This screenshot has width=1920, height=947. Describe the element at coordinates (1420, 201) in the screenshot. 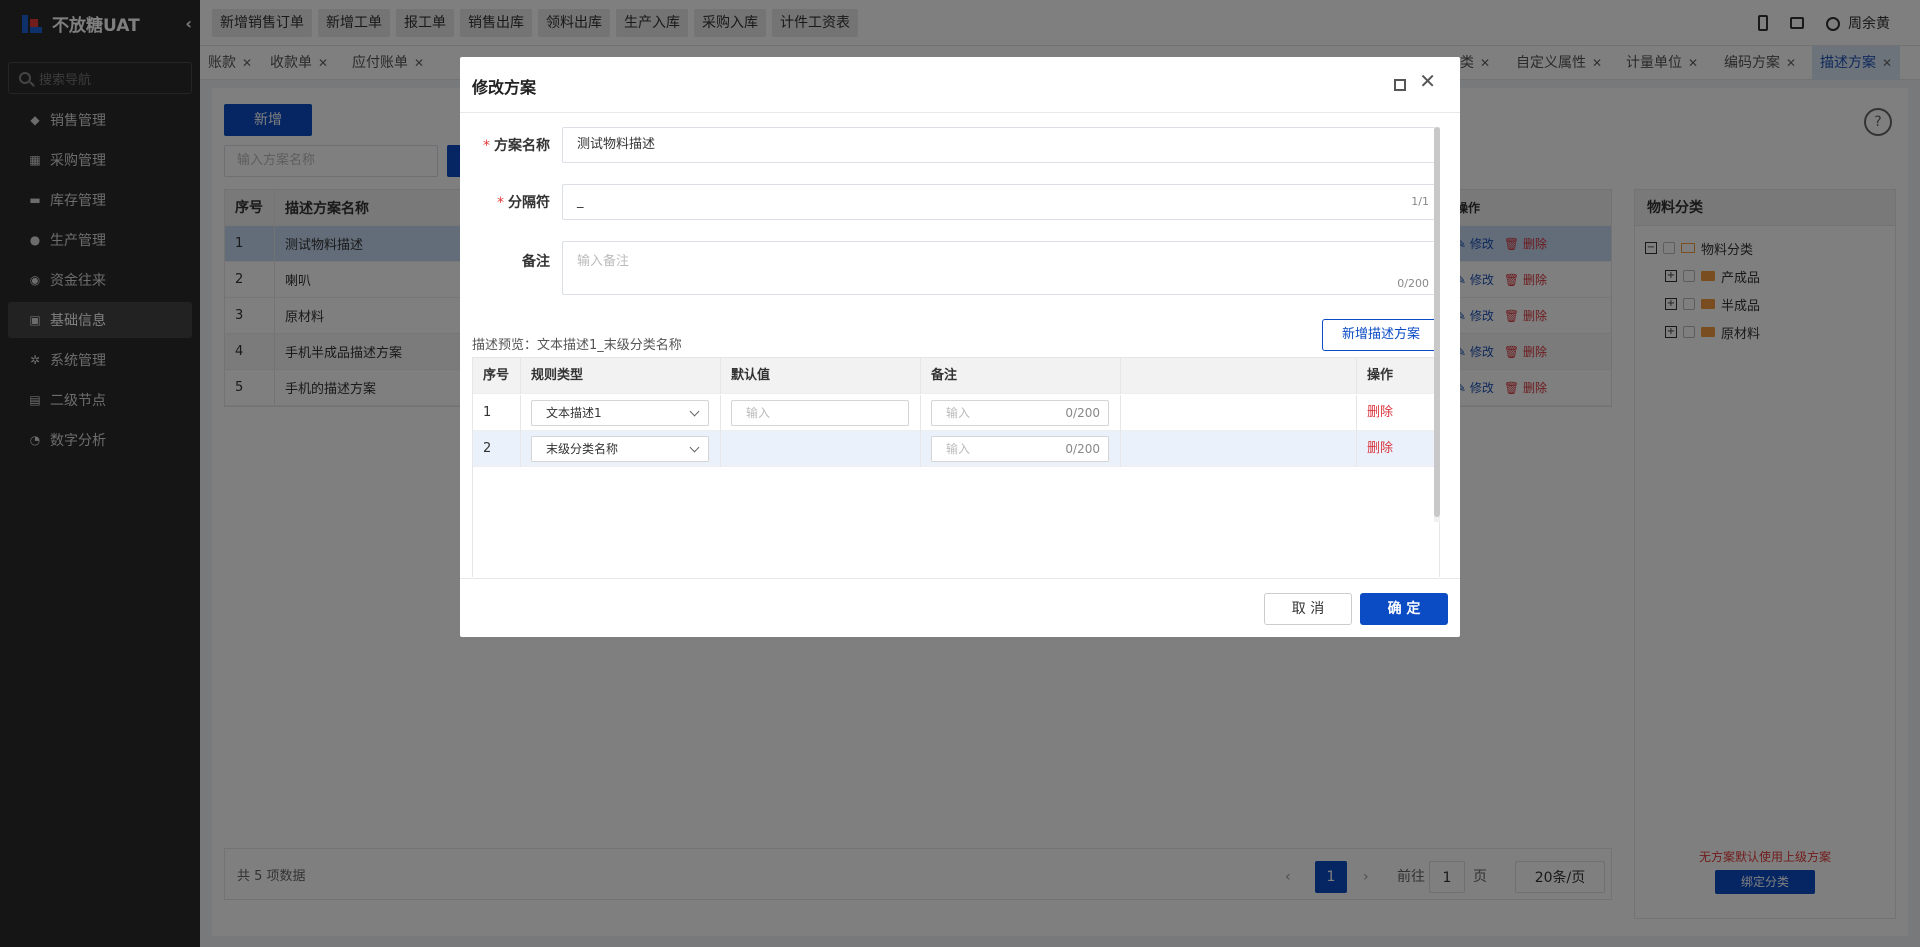

I see `char-count: 1/1` at that location.